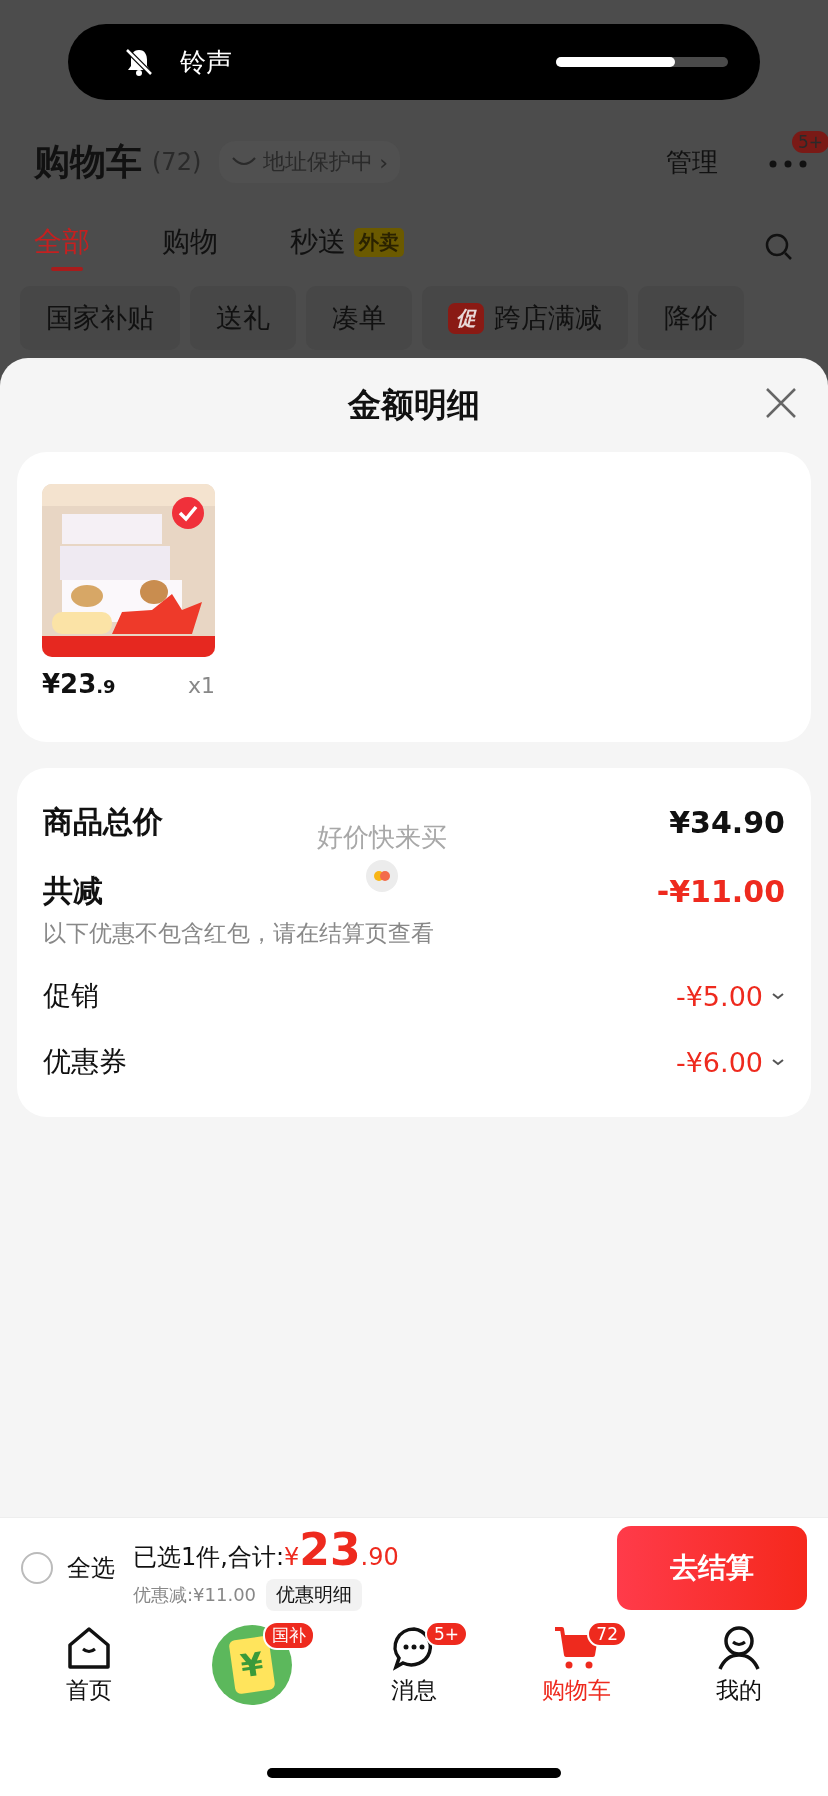  Describe the element at coordinates (73, 891) in the screenshot. I see `summary-label: 共减` at that location.